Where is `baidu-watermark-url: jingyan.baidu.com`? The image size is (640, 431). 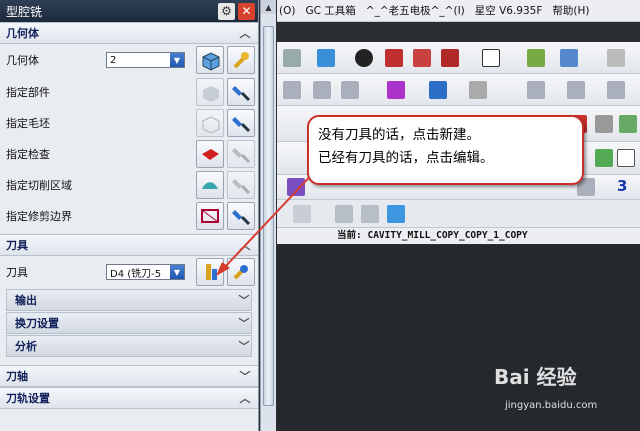
baidu-watermark-url: jingyan.baidu.com is located at coordinates (551, 405).